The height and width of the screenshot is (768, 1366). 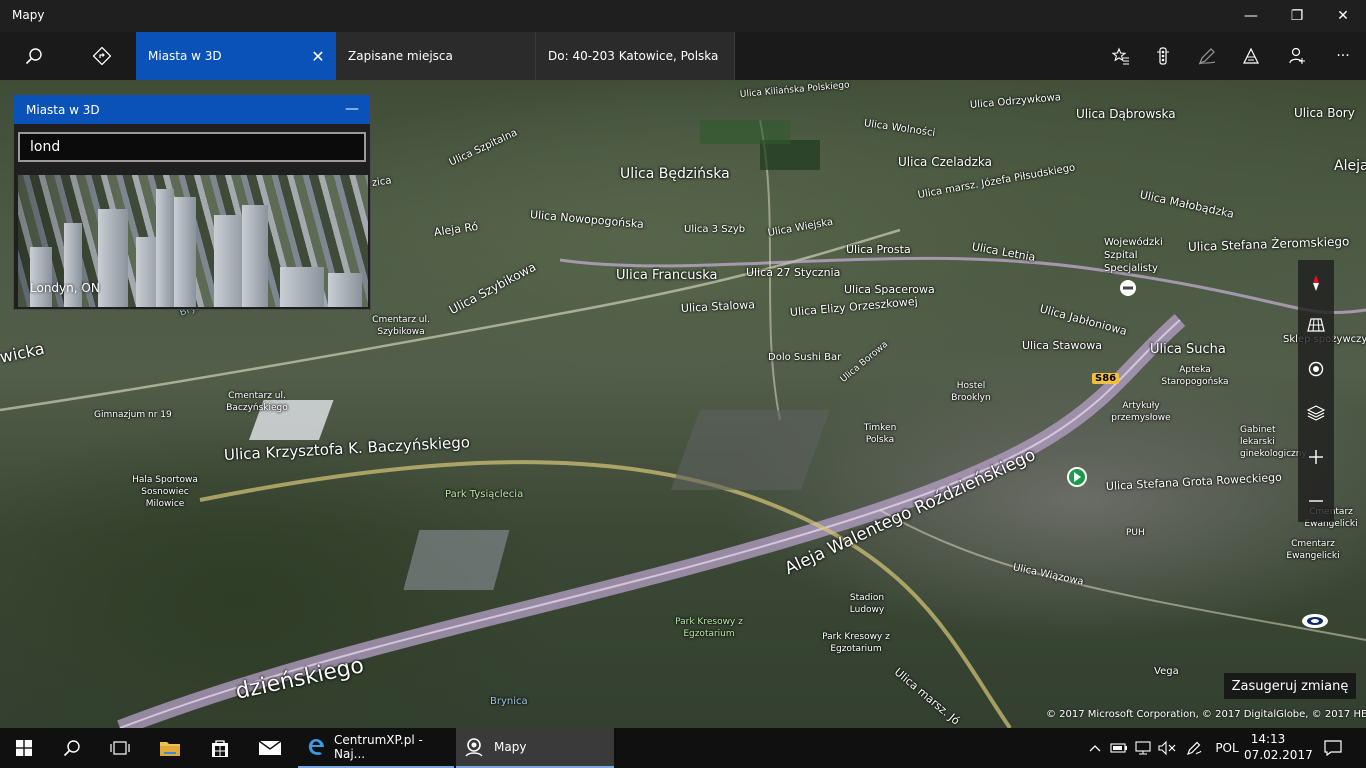 I want to click on city-result-name: Londyn, ON, so click(x=65, y=288).